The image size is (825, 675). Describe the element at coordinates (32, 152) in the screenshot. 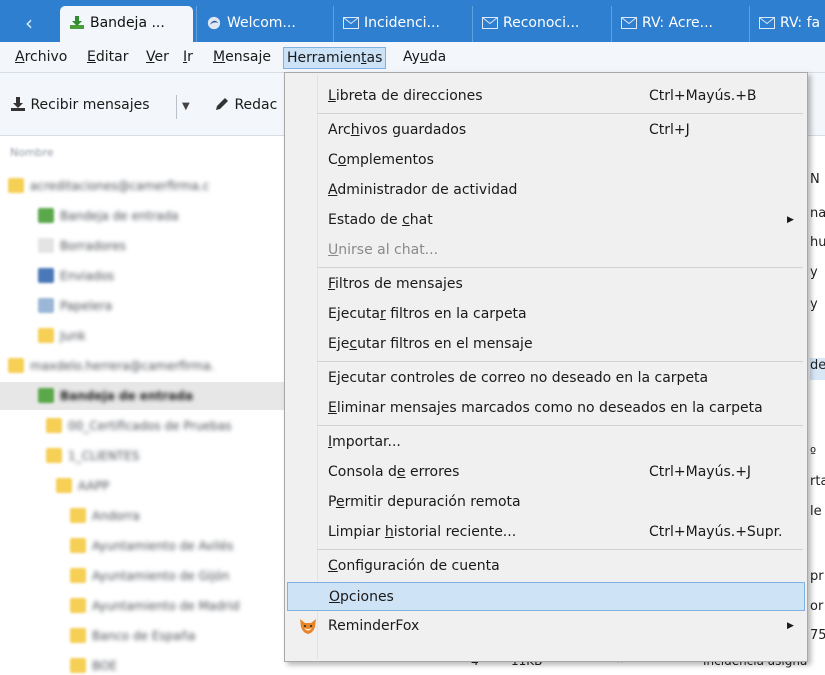

I see `folder-column-header: Nombre` at that location.